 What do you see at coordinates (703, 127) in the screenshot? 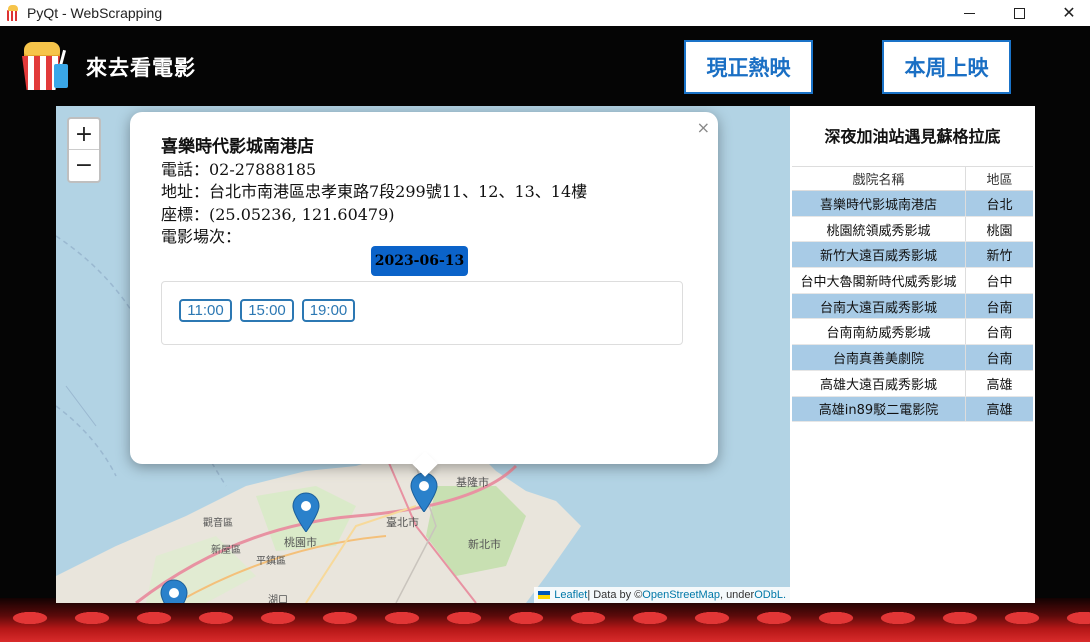
I see `popup-close-button: ×` at bounding box center [703, 127].